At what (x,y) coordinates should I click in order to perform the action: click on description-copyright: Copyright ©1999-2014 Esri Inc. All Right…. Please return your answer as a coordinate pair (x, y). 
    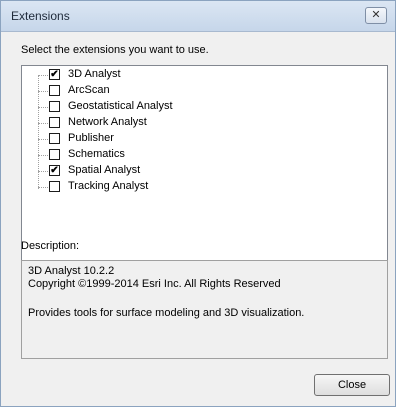
    Looking at the image, I should click on (154, 284).